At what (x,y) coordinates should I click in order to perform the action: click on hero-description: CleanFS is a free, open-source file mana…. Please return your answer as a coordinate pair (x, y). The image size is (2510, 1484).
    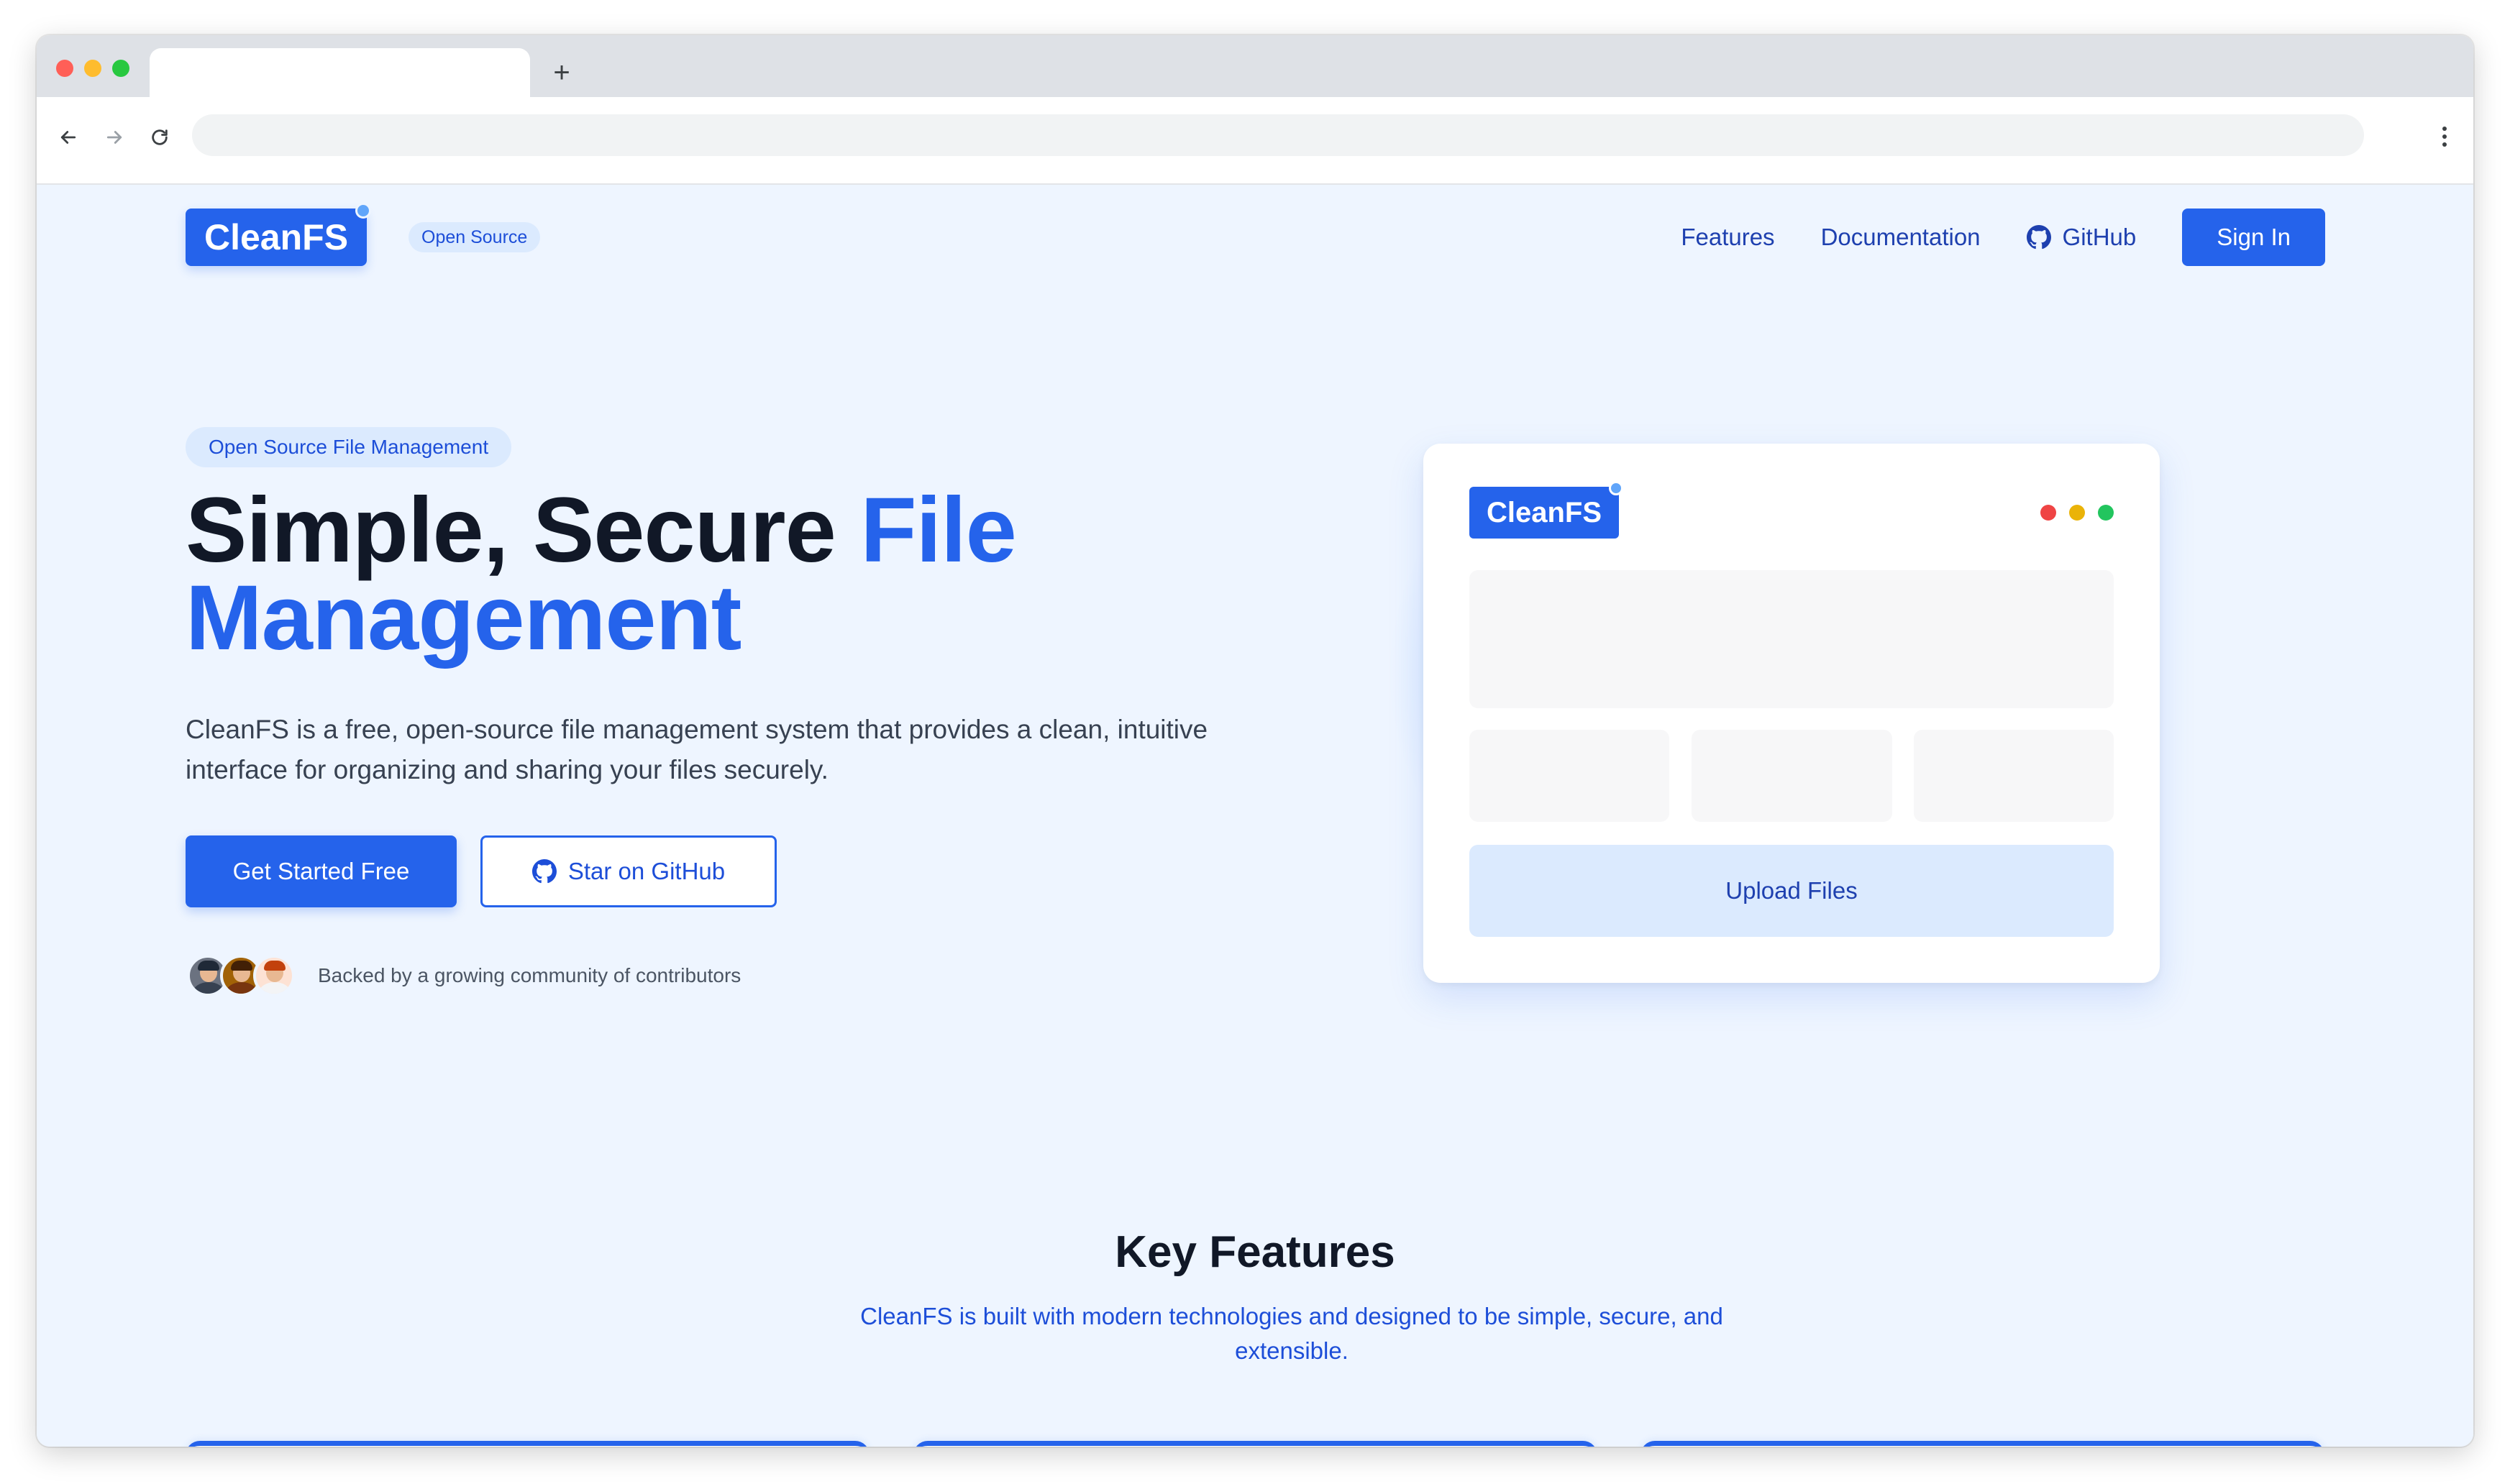
    Looking at the image, I should click on (697, 749).